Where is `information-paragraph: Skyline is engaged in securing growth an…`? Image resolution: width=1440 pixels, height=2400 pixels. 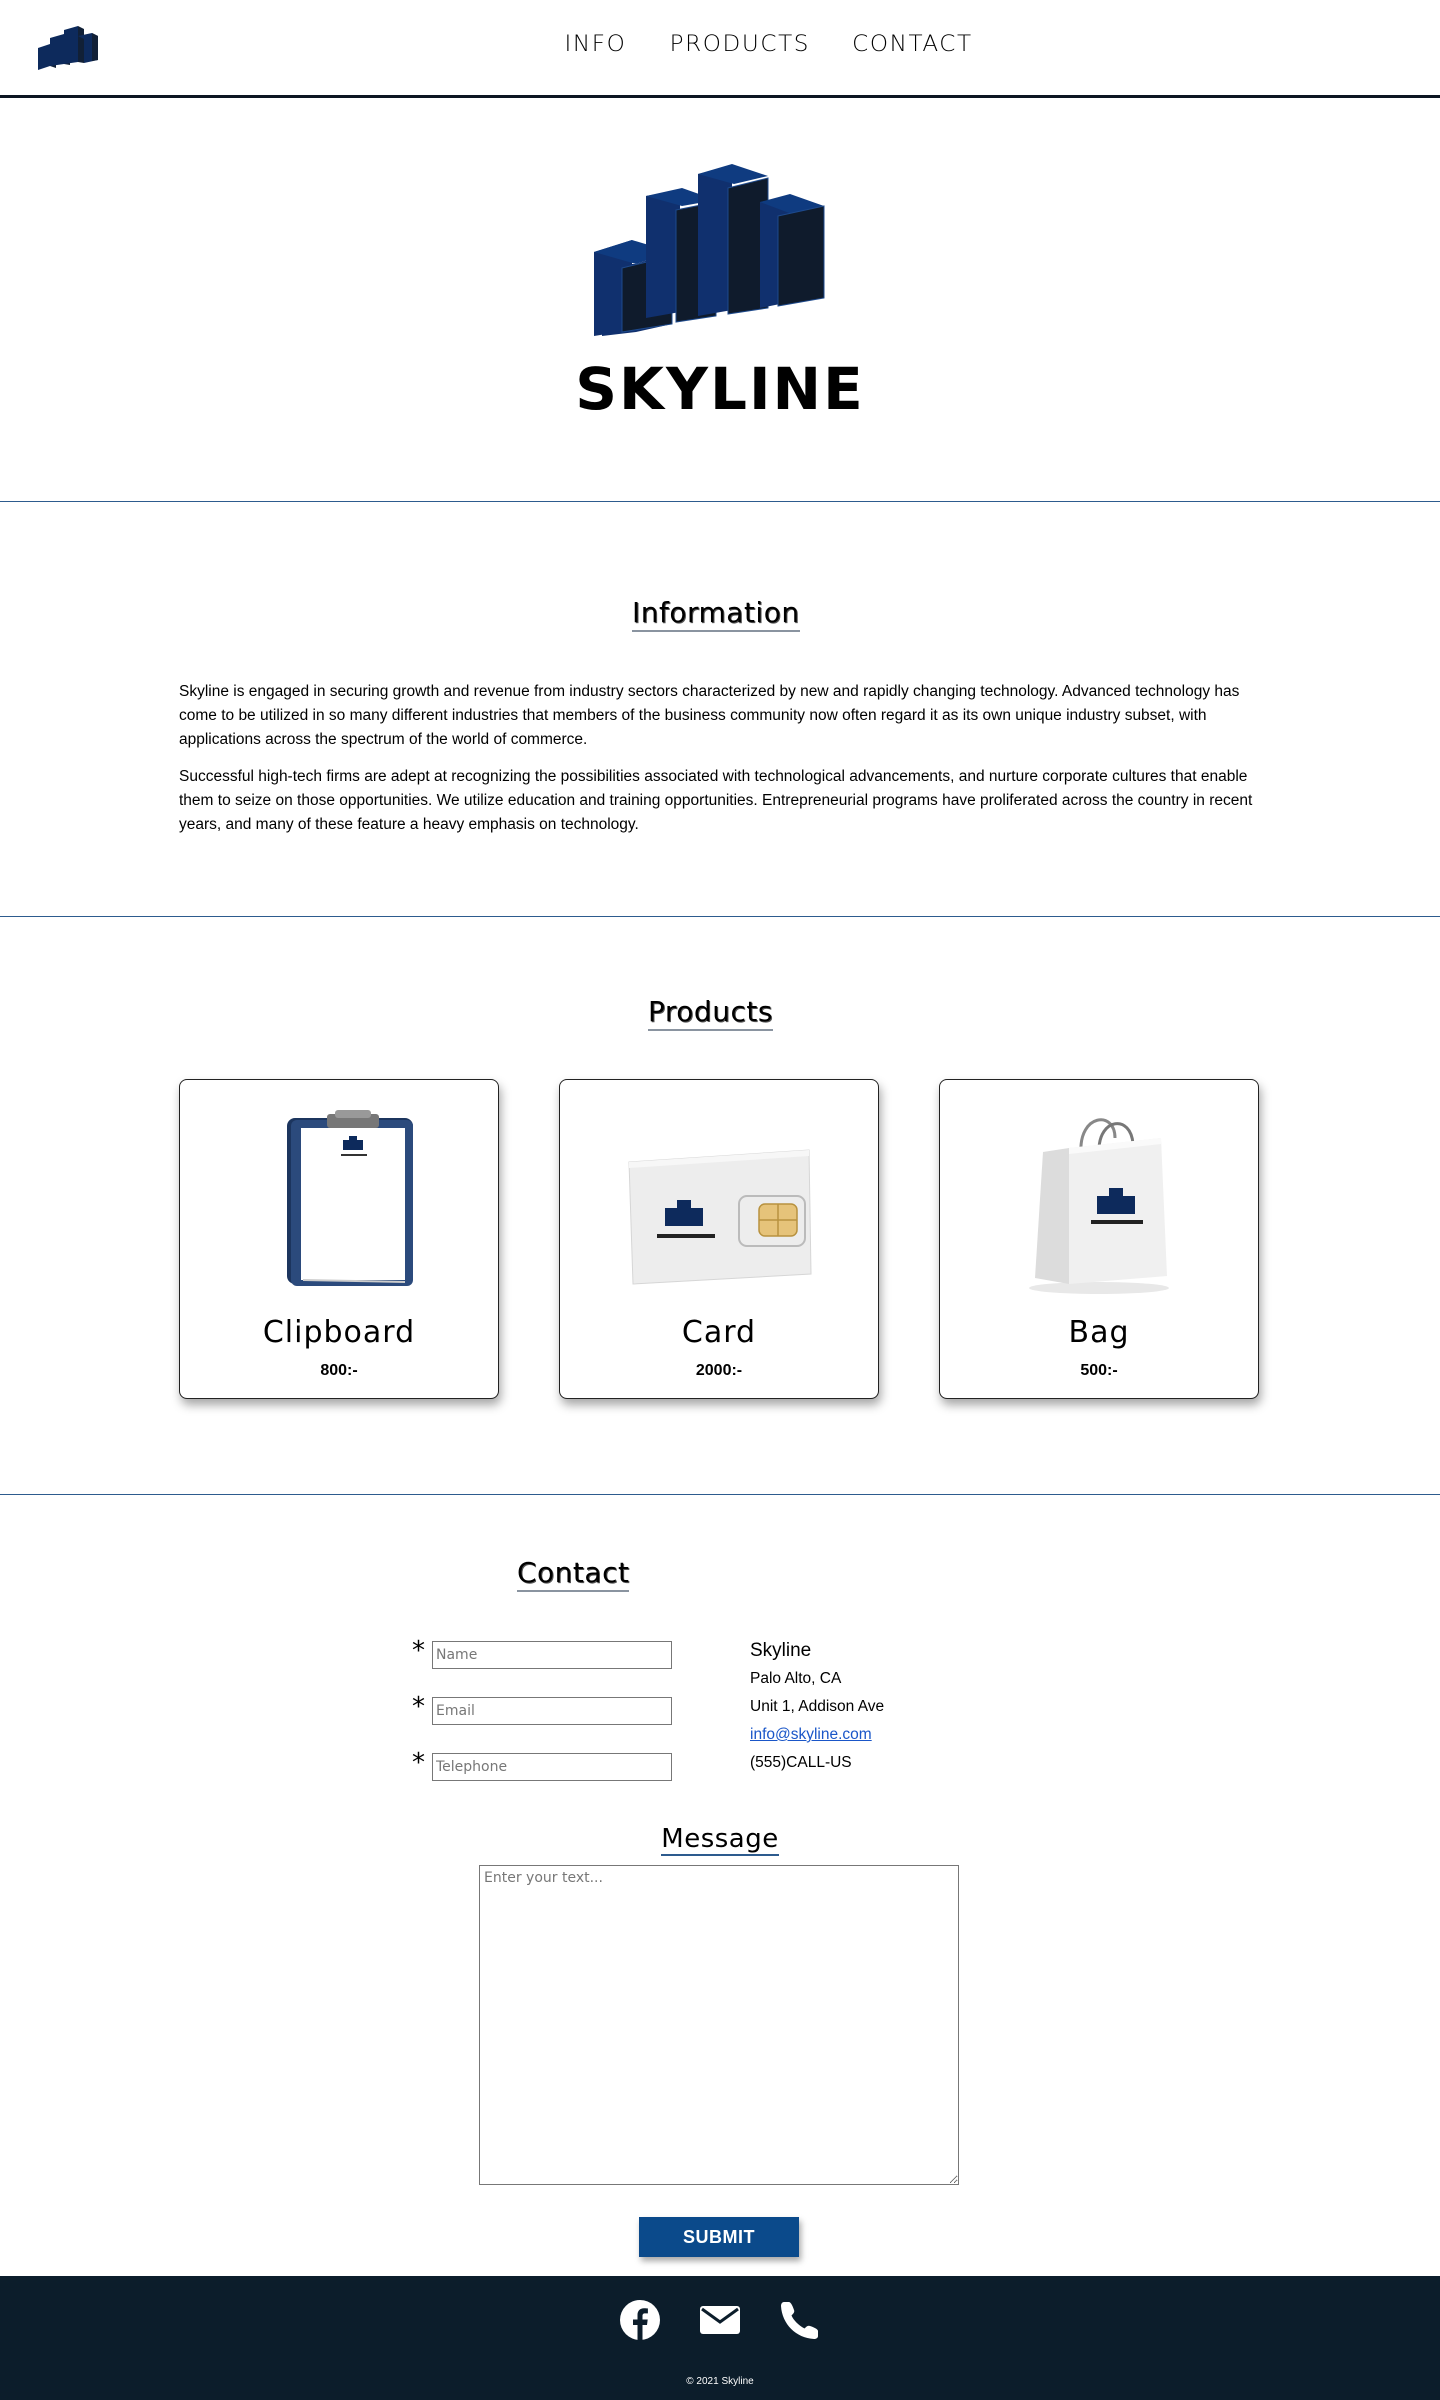 information-paragraph: Skyline is engaged in securing growth an… is located at coordinates (709, 715).